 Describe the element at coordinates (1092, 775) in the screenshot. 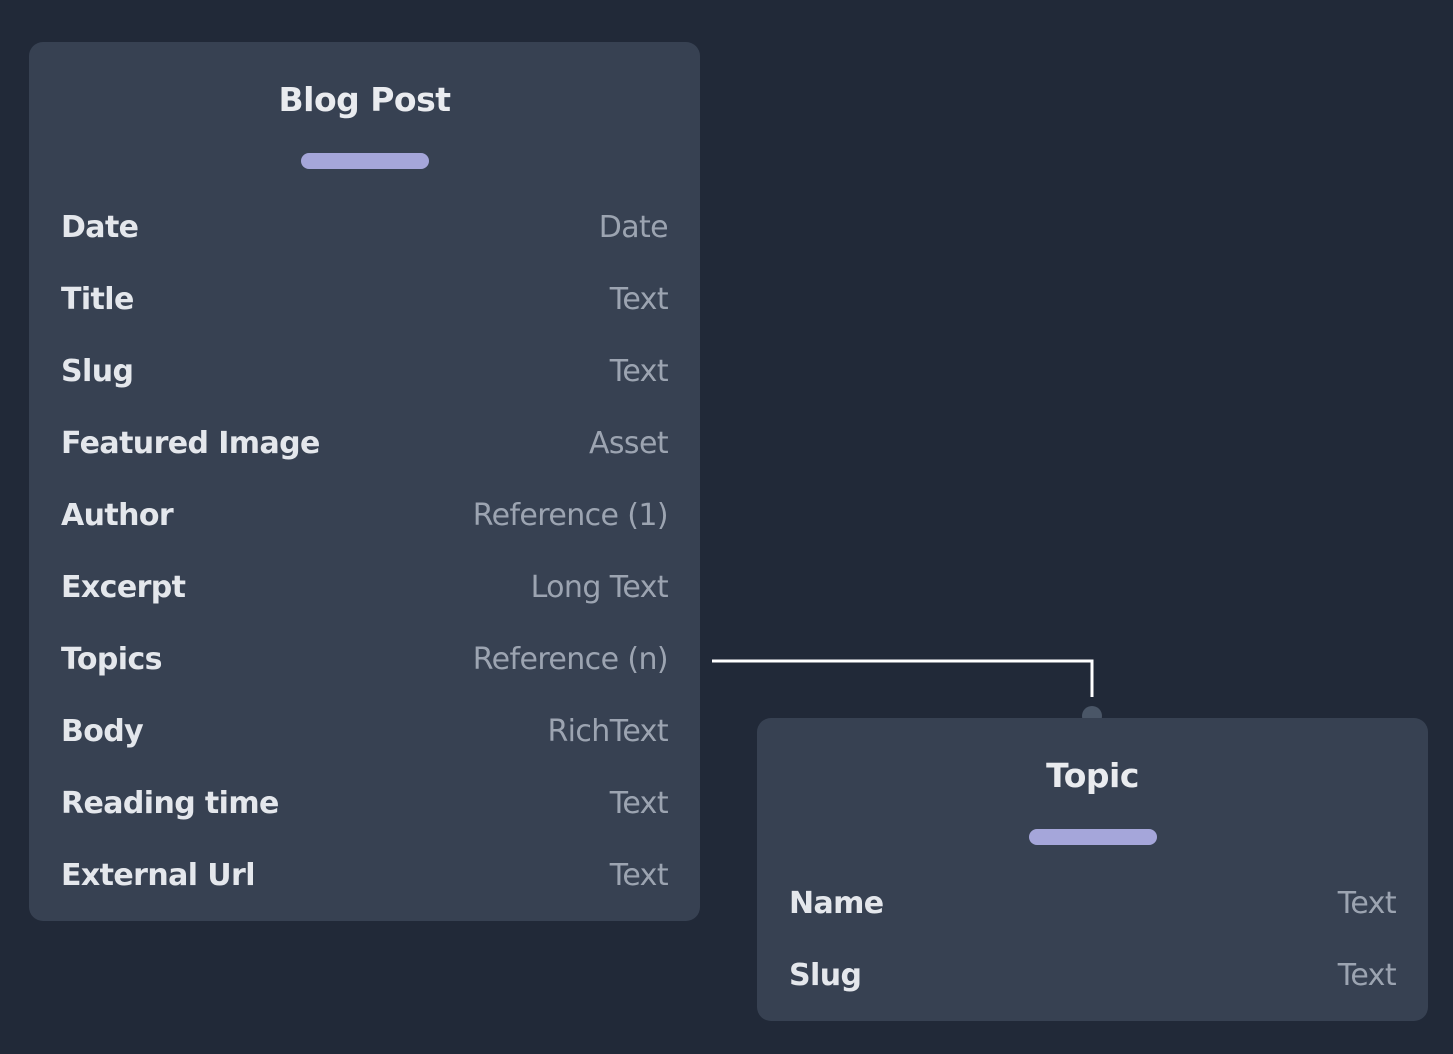

I see `model-title: Topic` at that location.